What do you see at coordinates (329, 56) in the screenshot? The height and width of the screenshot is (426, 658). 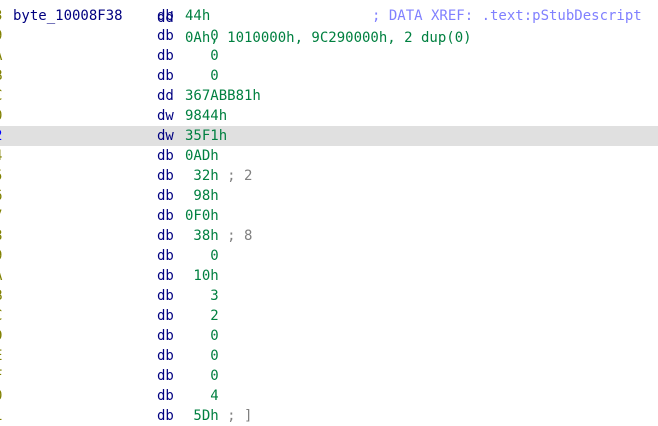 I see `listing-line: Adb 0` at bounding box center [329, 56].